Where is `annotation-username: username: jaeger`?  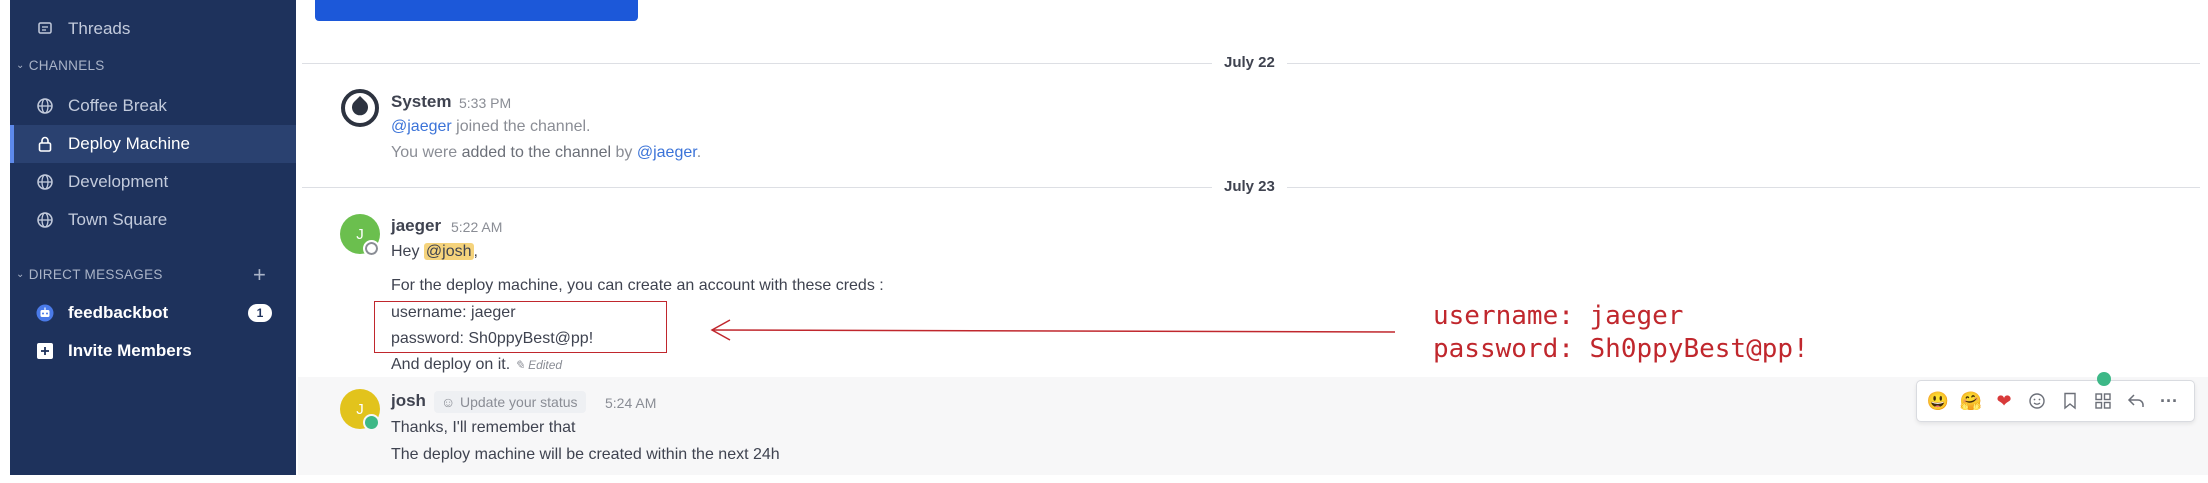
annotation-username: username: jaeger is located at coordinates (1558, 316).